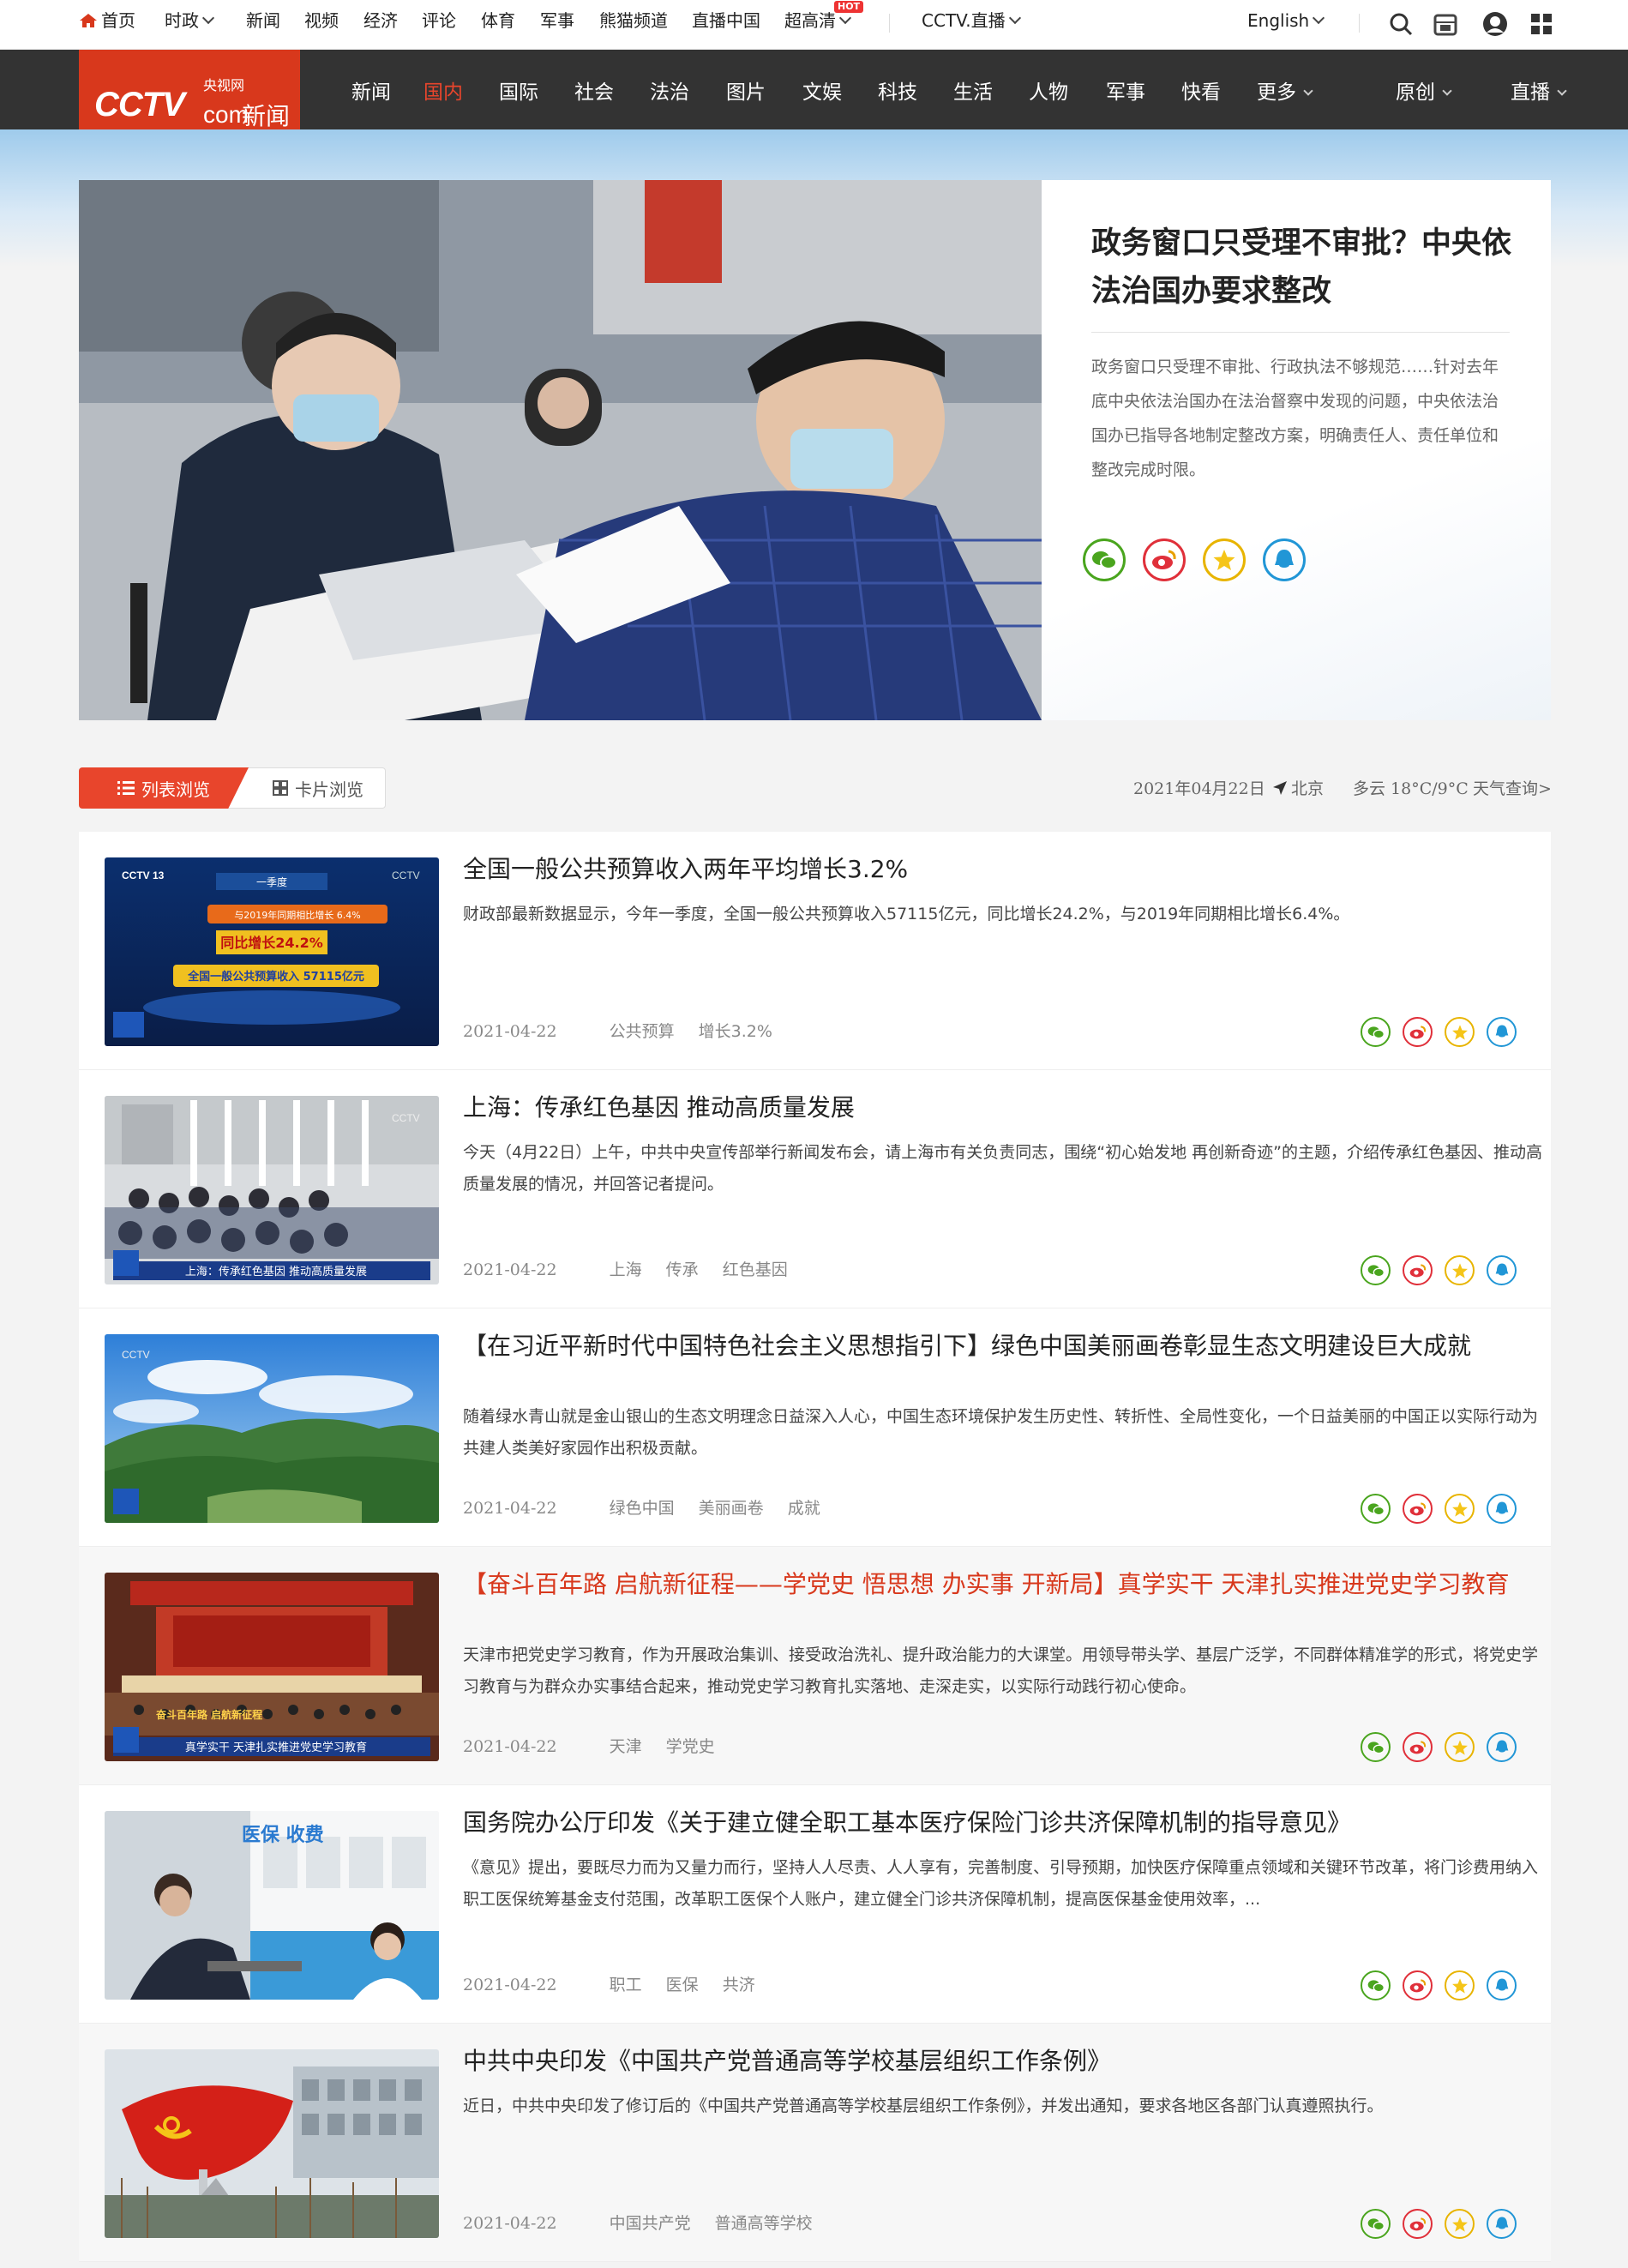 Image resolution: width=1628 pixels, height=2268 pixels. I want to click on nav-item-photos: 图片, so click(746, 90).